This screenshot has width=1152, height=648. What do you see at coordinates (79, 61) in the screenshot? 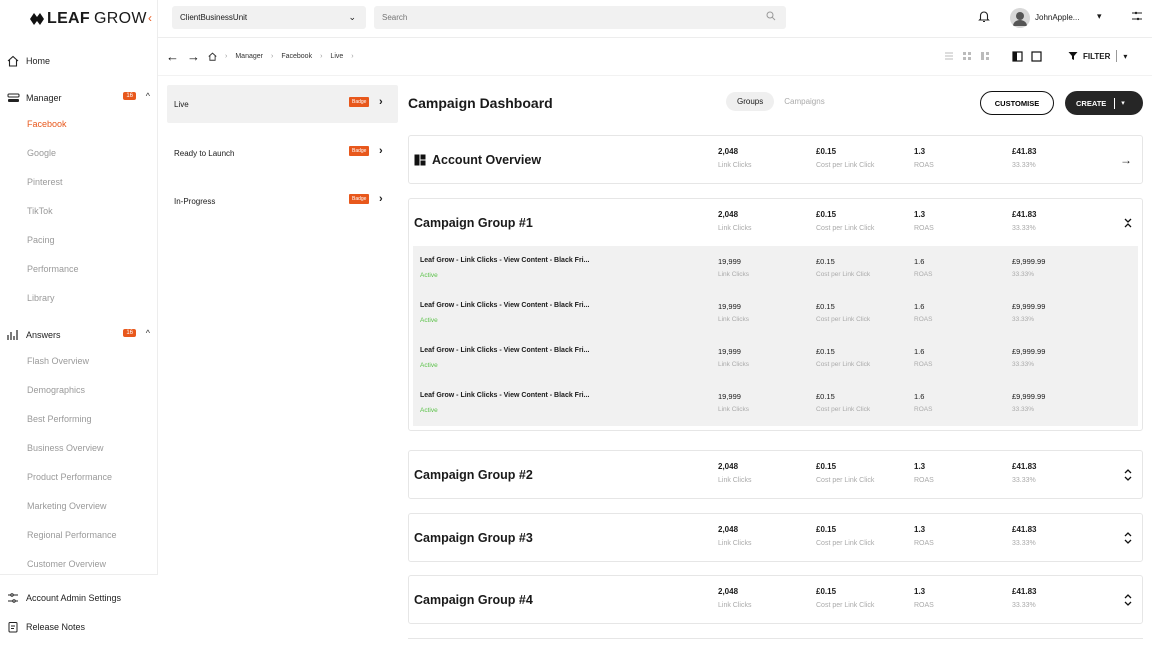
I see `sidebar-item-home: Home` at bounding box center [79, 61].